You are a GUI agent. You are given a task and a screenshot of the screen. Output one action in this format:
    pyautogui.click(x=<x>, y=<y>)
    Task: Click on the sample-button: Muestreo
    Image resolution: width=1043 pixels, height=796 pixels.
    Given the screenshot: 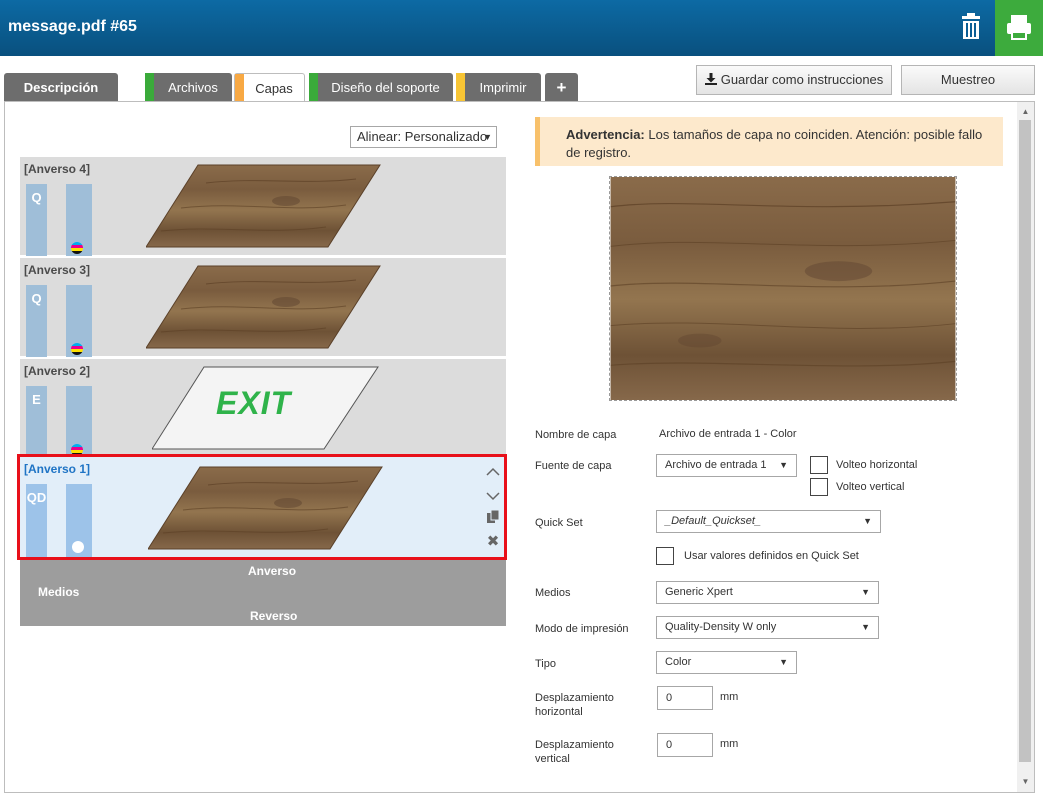 What is the action you would take?
    pyautogui.click(x=968, y=80)
    